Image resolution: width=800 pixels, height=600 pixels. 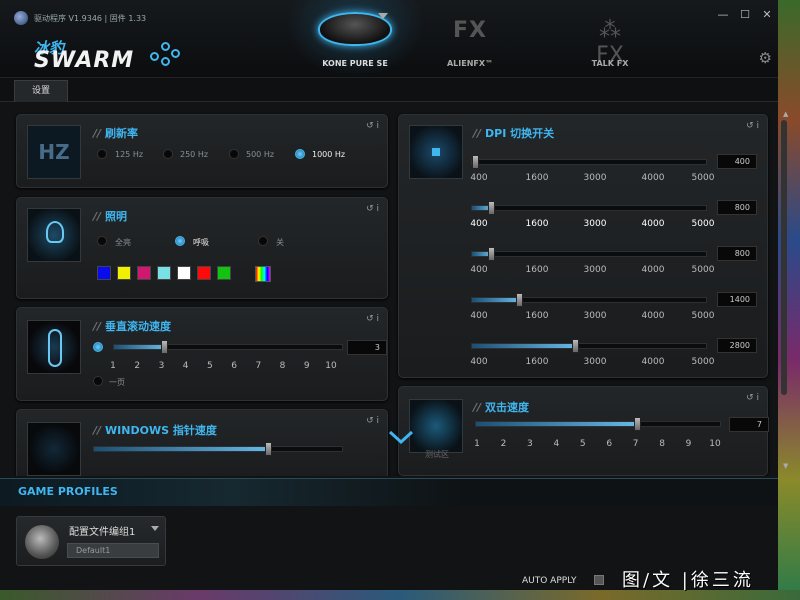 I want to click on radio-label: 250 Hz, so click(x=194, y=154).